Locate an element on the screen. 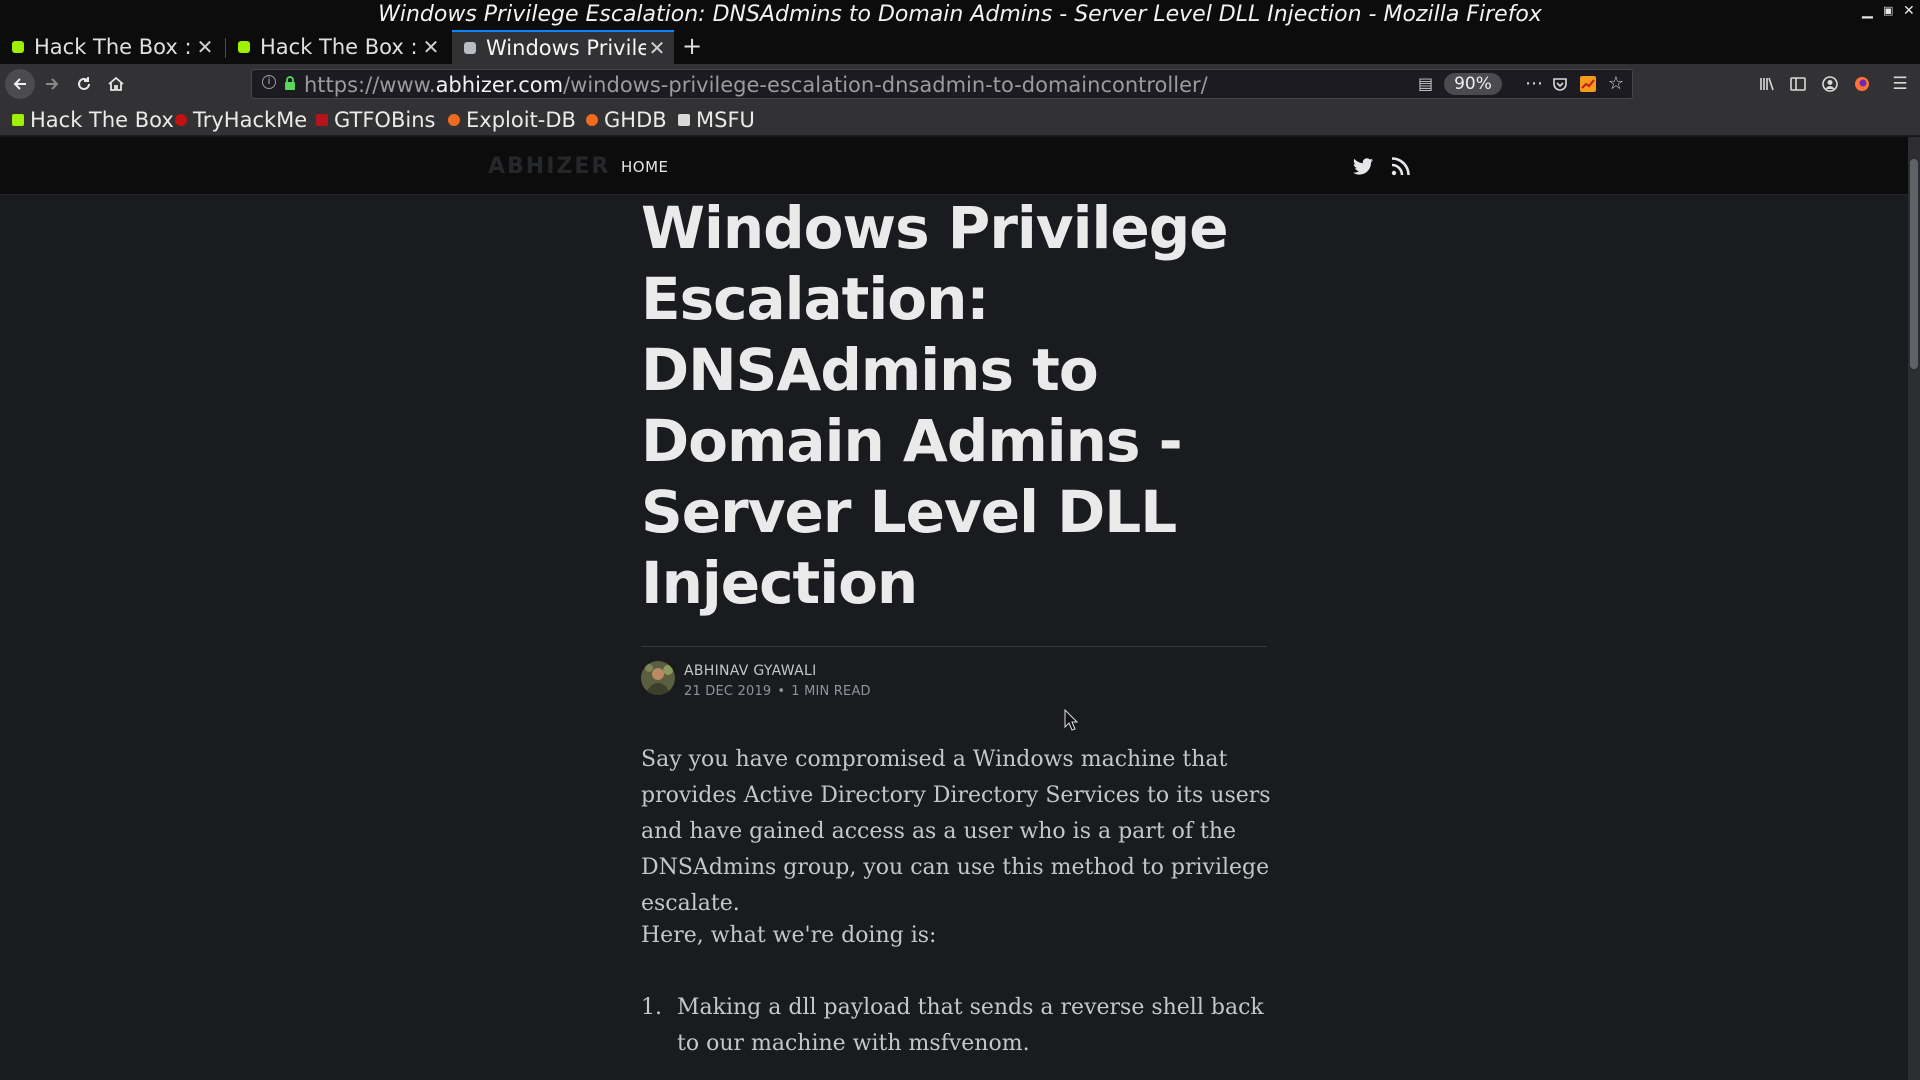 Image resolution: width=1920 pixels, height=1080 pixels. bookmark-gtfobins: GTFOBins is located at coordinates (375, 120).